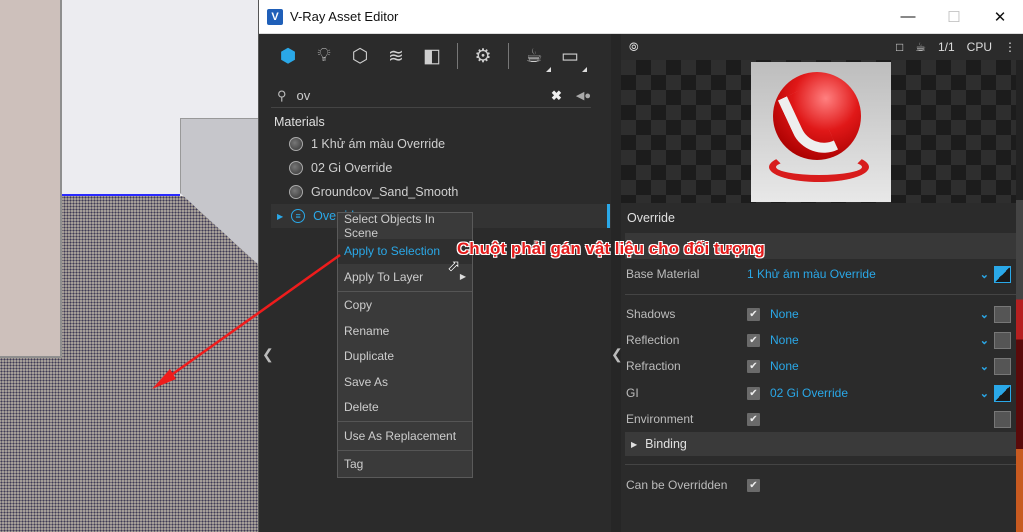  What do you see at coordinates (31, 179) in the screenshot?
I see `scene-wall` at bounding box center [31, 179].